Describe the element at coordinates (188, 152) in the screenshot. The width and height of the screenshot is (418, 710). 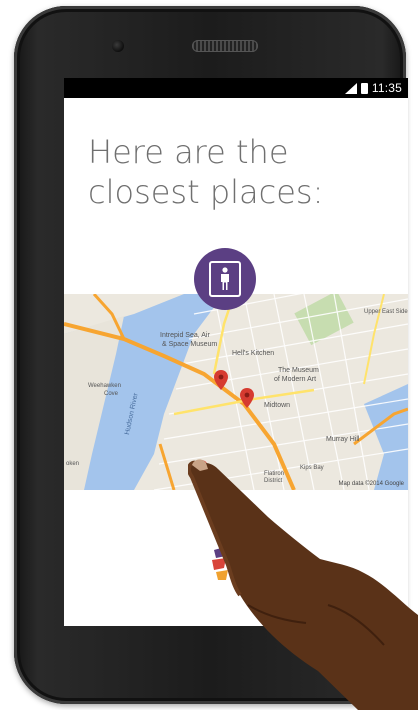
I see `title-line-1: Here are the` at that location.